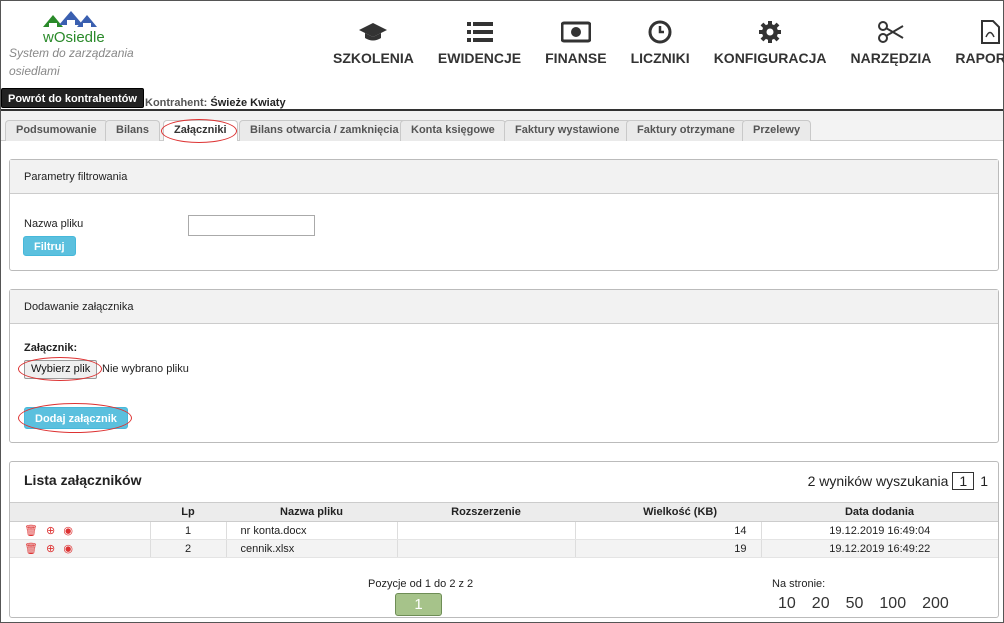 Image resolution: width=1004 pixels, height=623 pixels. I want to click on nav-liczniki: LICZNIKI, so click(660, 42).